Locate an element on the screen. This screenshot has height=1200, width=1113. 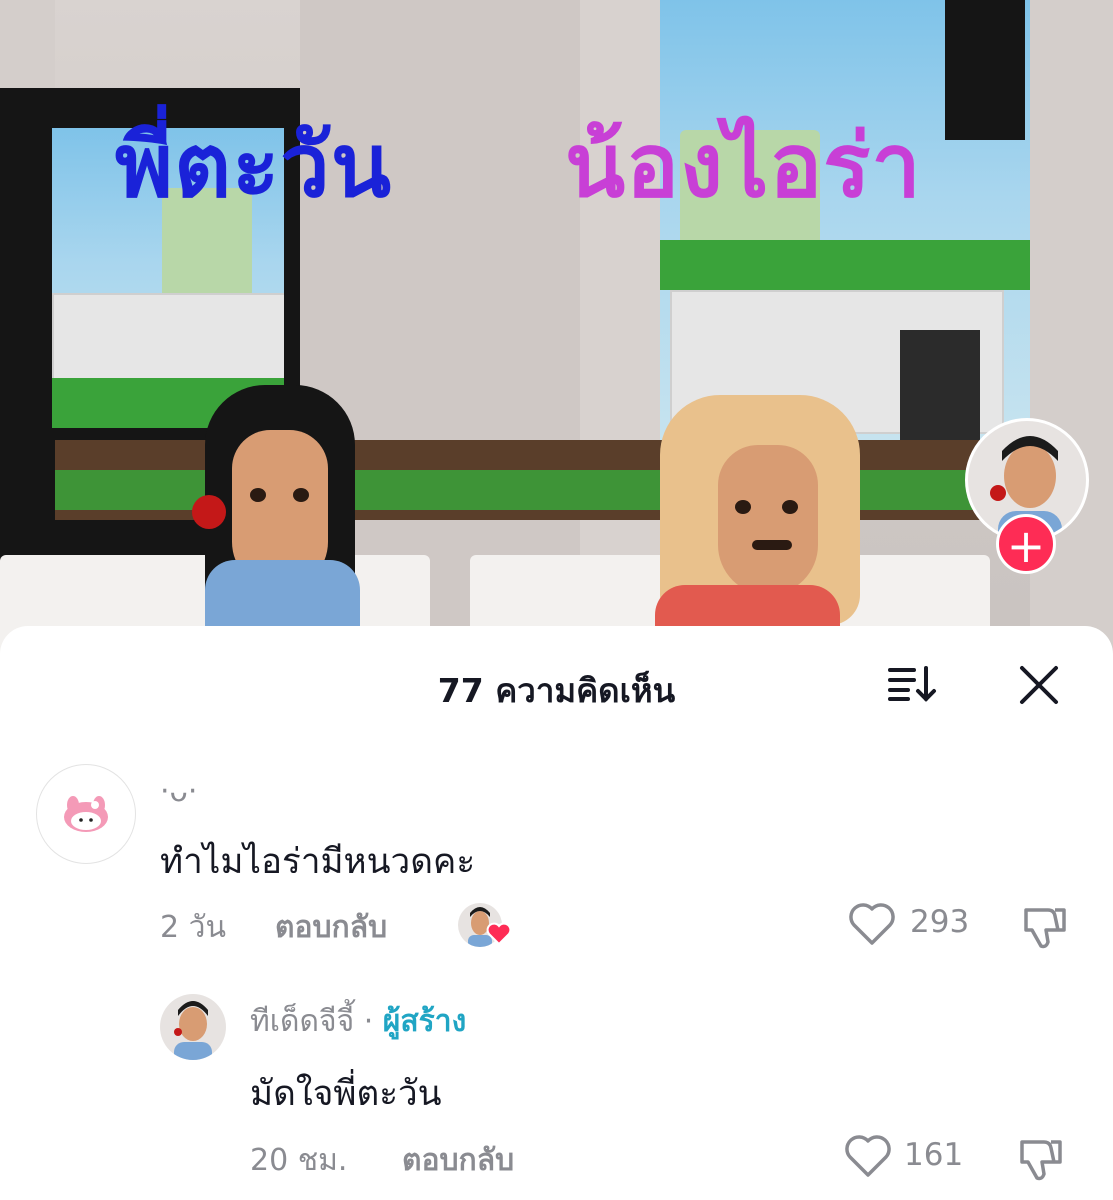
reply-text: มัดใจพี่ตะวัน is located at coordinates (346, 1094).